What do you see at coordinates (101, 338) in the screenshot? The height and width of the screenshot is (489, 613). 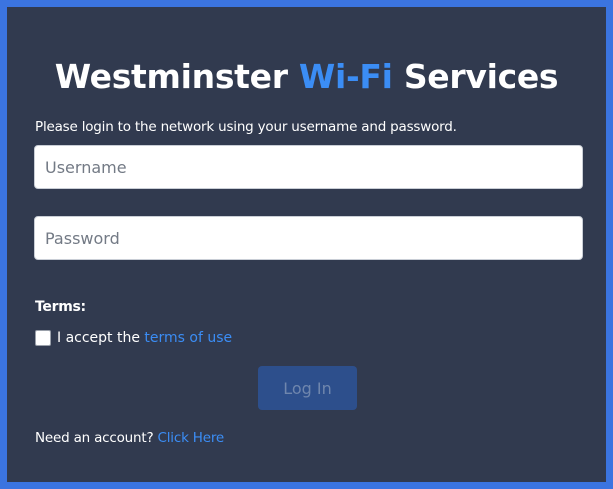 I see `terms-label: I accept the` at bounding box center [101, 338].